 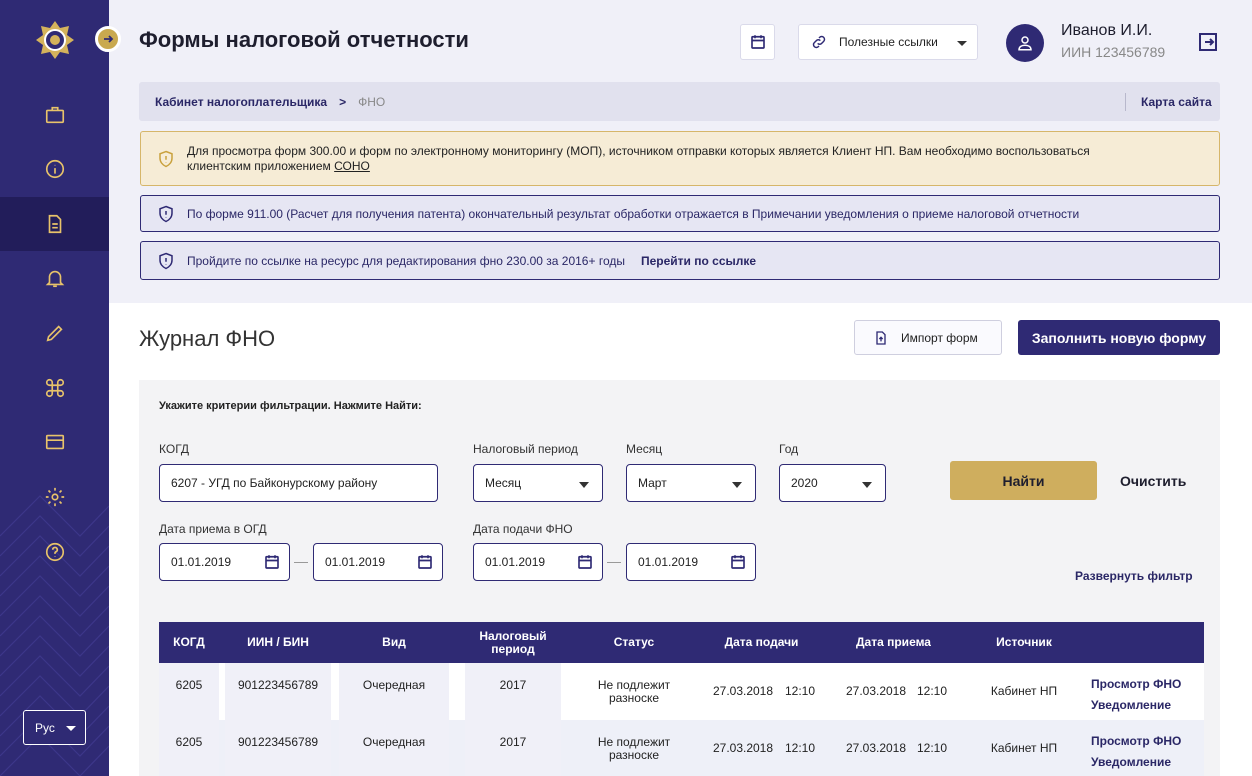 What do you see at coordinates (298, 483) in the screenshot?
I see `kogd-field: 6207 - УГД по Байконурскому району` at bounding box center [298, 483].